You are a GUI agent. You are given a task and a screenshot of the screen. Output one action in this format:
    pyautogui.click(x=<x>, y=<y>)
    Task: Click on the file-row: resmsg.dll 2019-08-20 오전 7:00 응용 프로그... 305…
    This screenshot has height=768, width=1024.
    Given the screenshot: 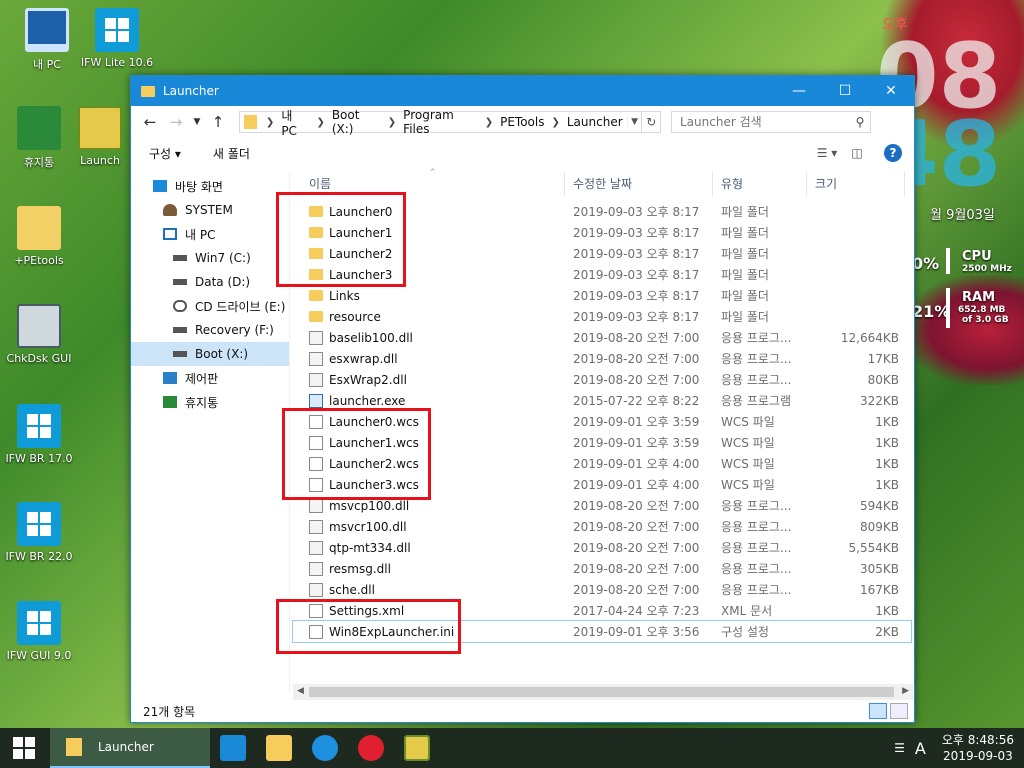 What is the action you would take?
    pyautogui.click(x=602, y=568)
    